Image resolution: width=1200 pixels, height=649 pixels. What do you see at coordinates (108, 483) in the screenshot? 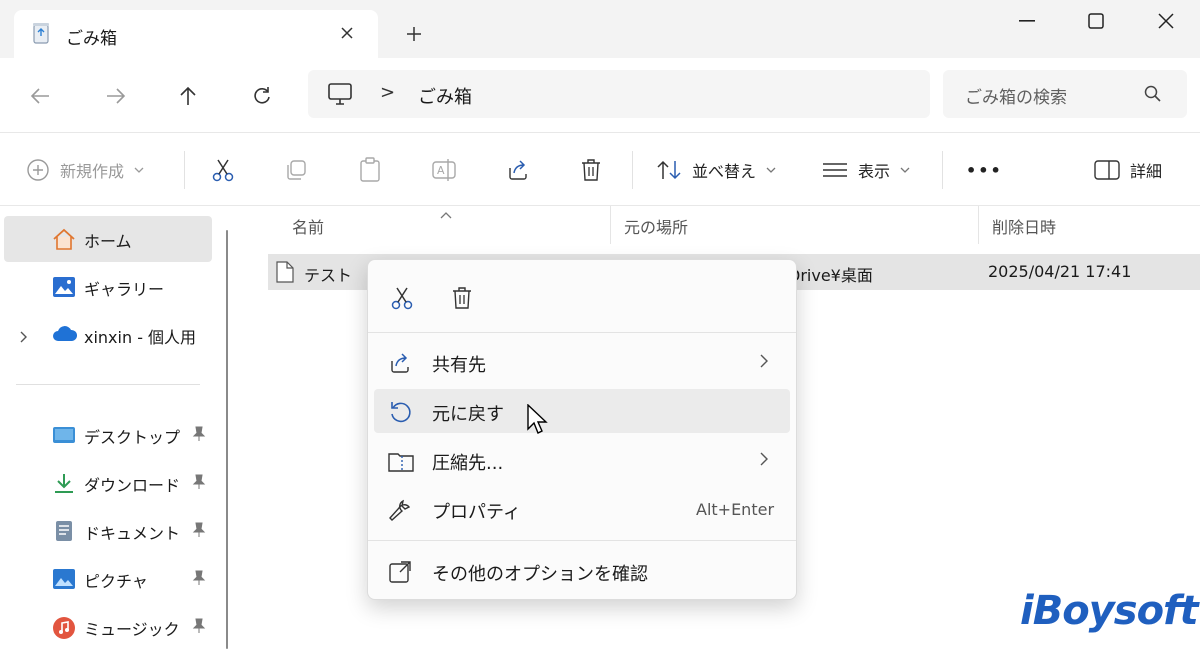
I see `sidebar-item-downloads: ダウンロード` at bounding box center [108, 483].